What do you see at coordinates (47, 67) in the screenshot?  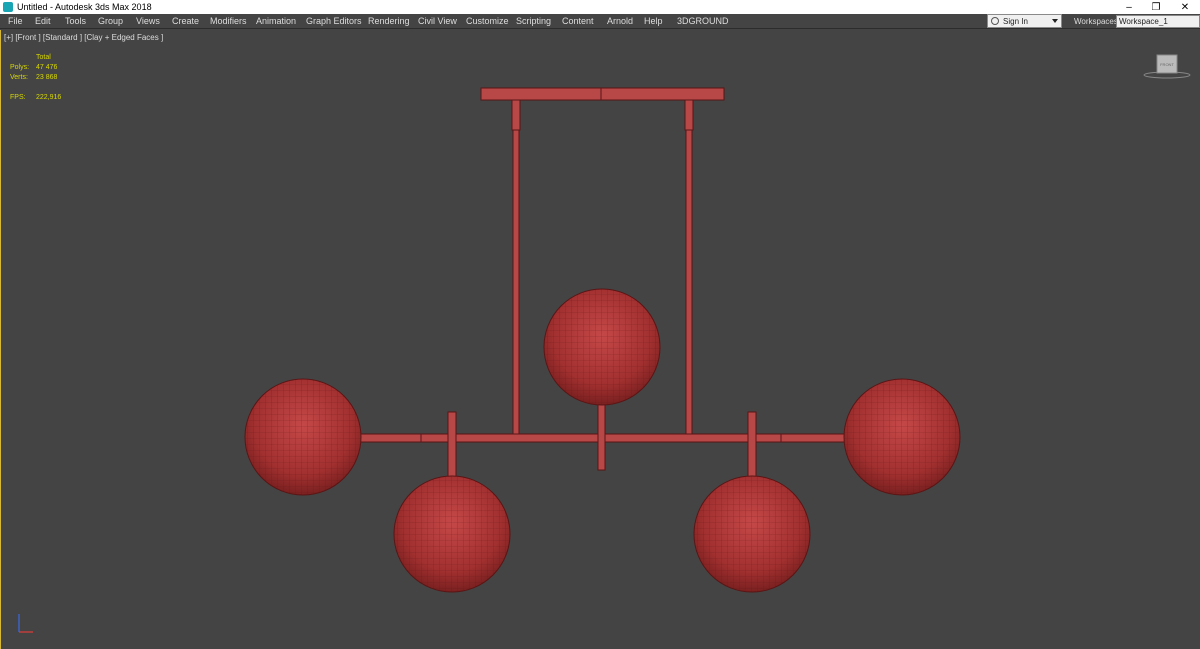 I see `polys-value: 47 476` at bounding box center [47, 67].